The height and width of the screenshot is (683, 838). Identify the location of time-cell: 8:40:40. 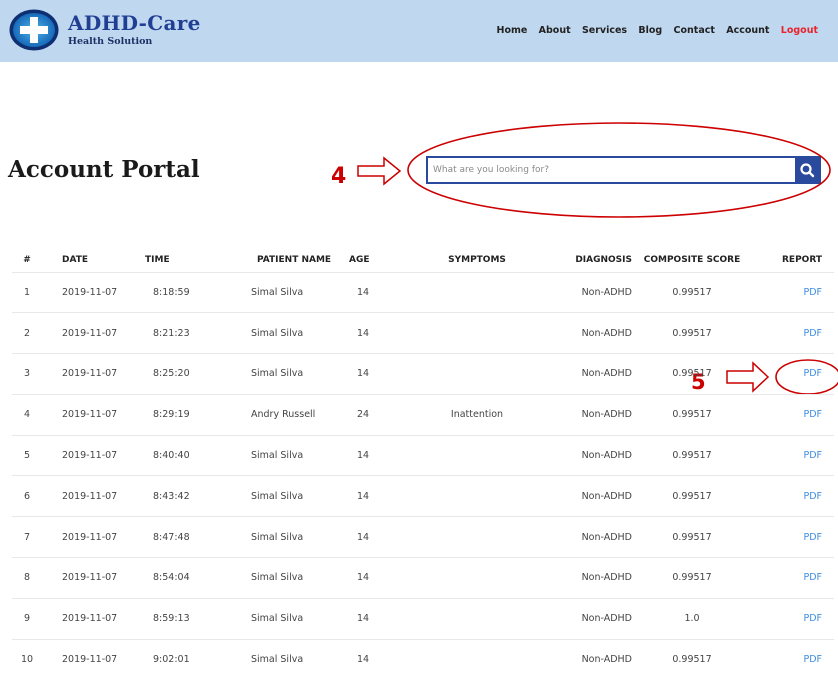
(187, 455).